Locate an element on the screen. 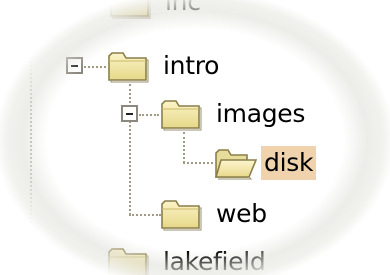 The height and width of the screenshot is (275, 390). tree-node-label: inc is located at coordinates (183, 8).